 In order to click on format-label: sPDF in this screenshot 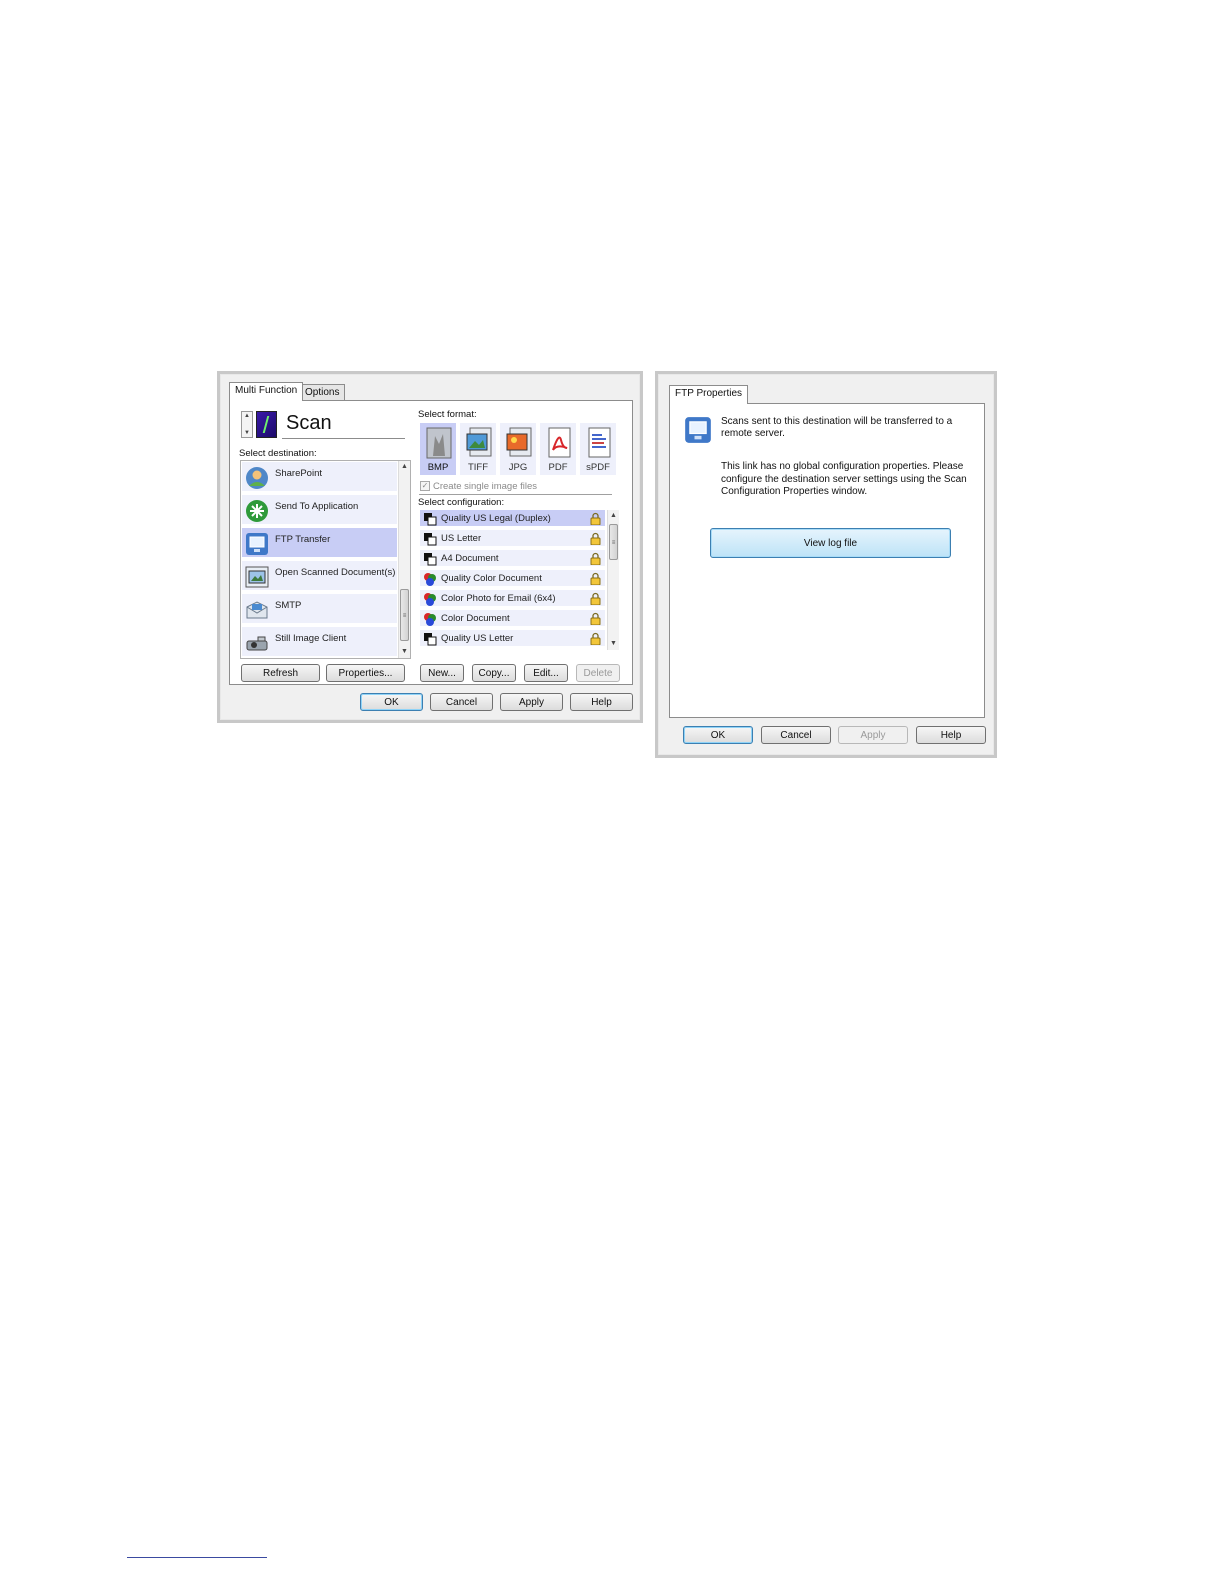, I will do `click(598, 467)`.